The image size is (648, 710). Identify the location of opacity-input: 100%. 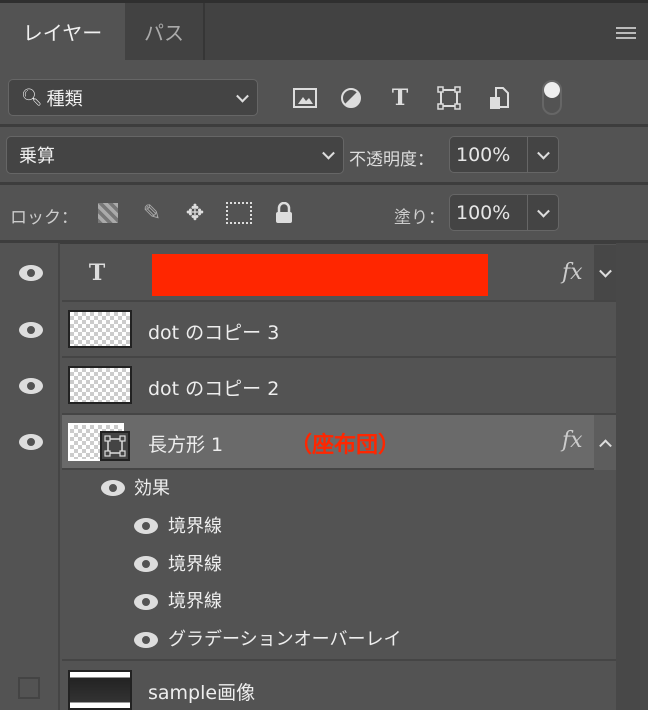
(489, 154).